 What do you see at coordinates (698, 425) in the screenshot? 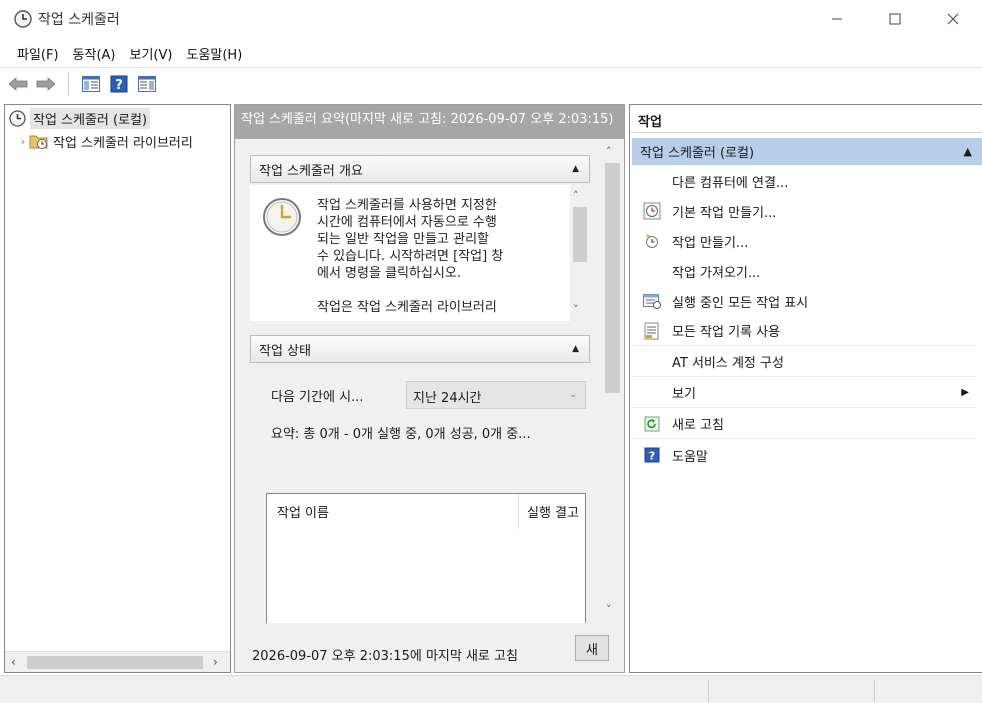
I see `action-label: 새로 고침` at bounding box center [698, 425].